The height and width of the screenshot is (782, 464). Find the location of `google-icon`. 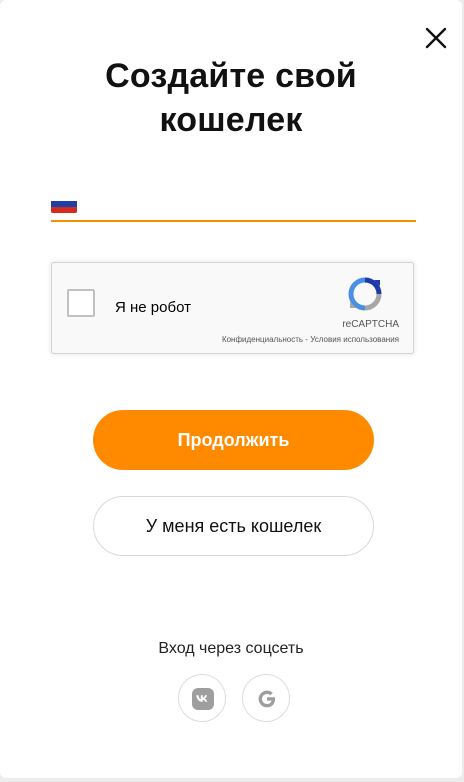

google-icon is located at coordinates (267, 699).